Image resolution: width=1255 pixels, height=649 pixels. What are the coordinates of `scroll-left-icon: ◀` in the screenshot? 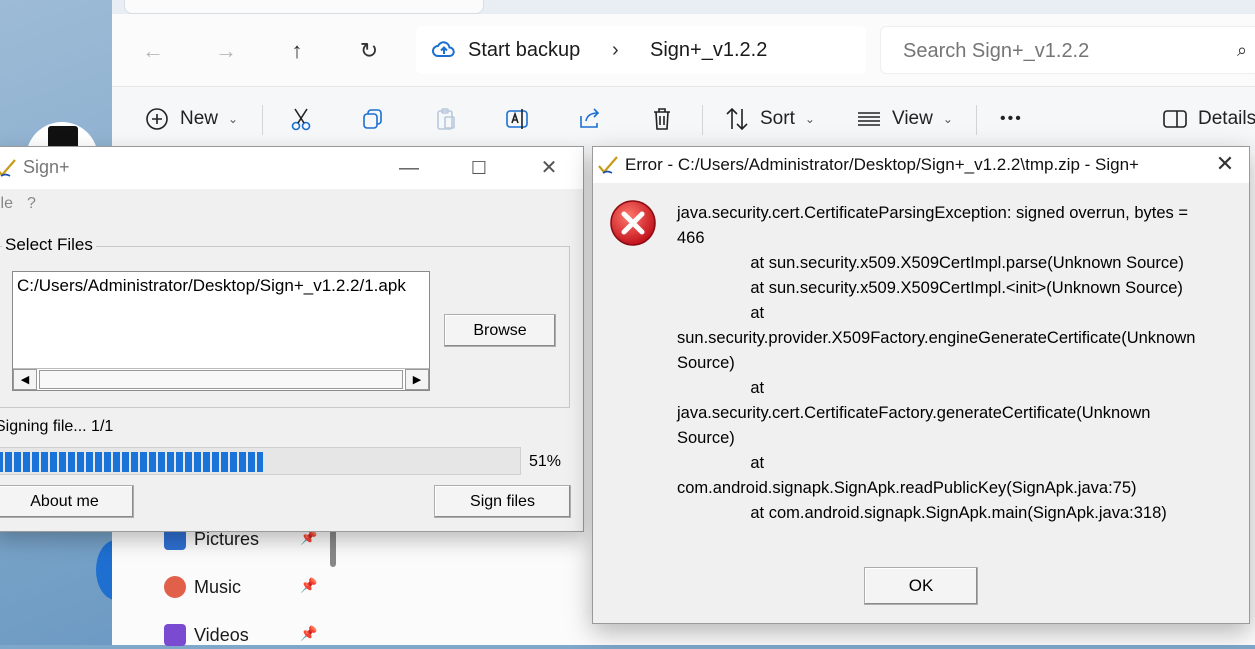 It's located at (25, 379).